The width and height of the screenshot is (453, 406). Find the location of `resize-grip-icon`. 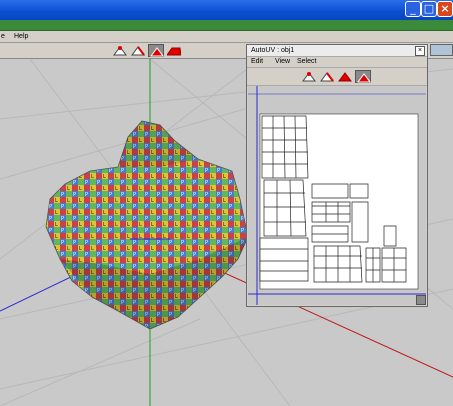

resize-grip-icon is located at coordinates (421, 300).